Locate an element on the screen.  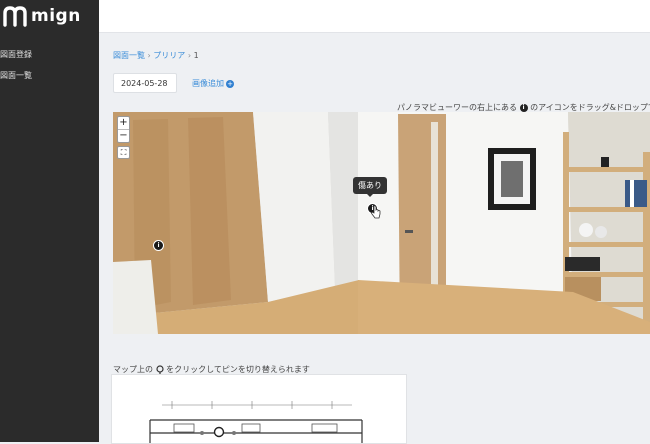
add-image-button: 画像追加 + is located at coordinates (213, 83).